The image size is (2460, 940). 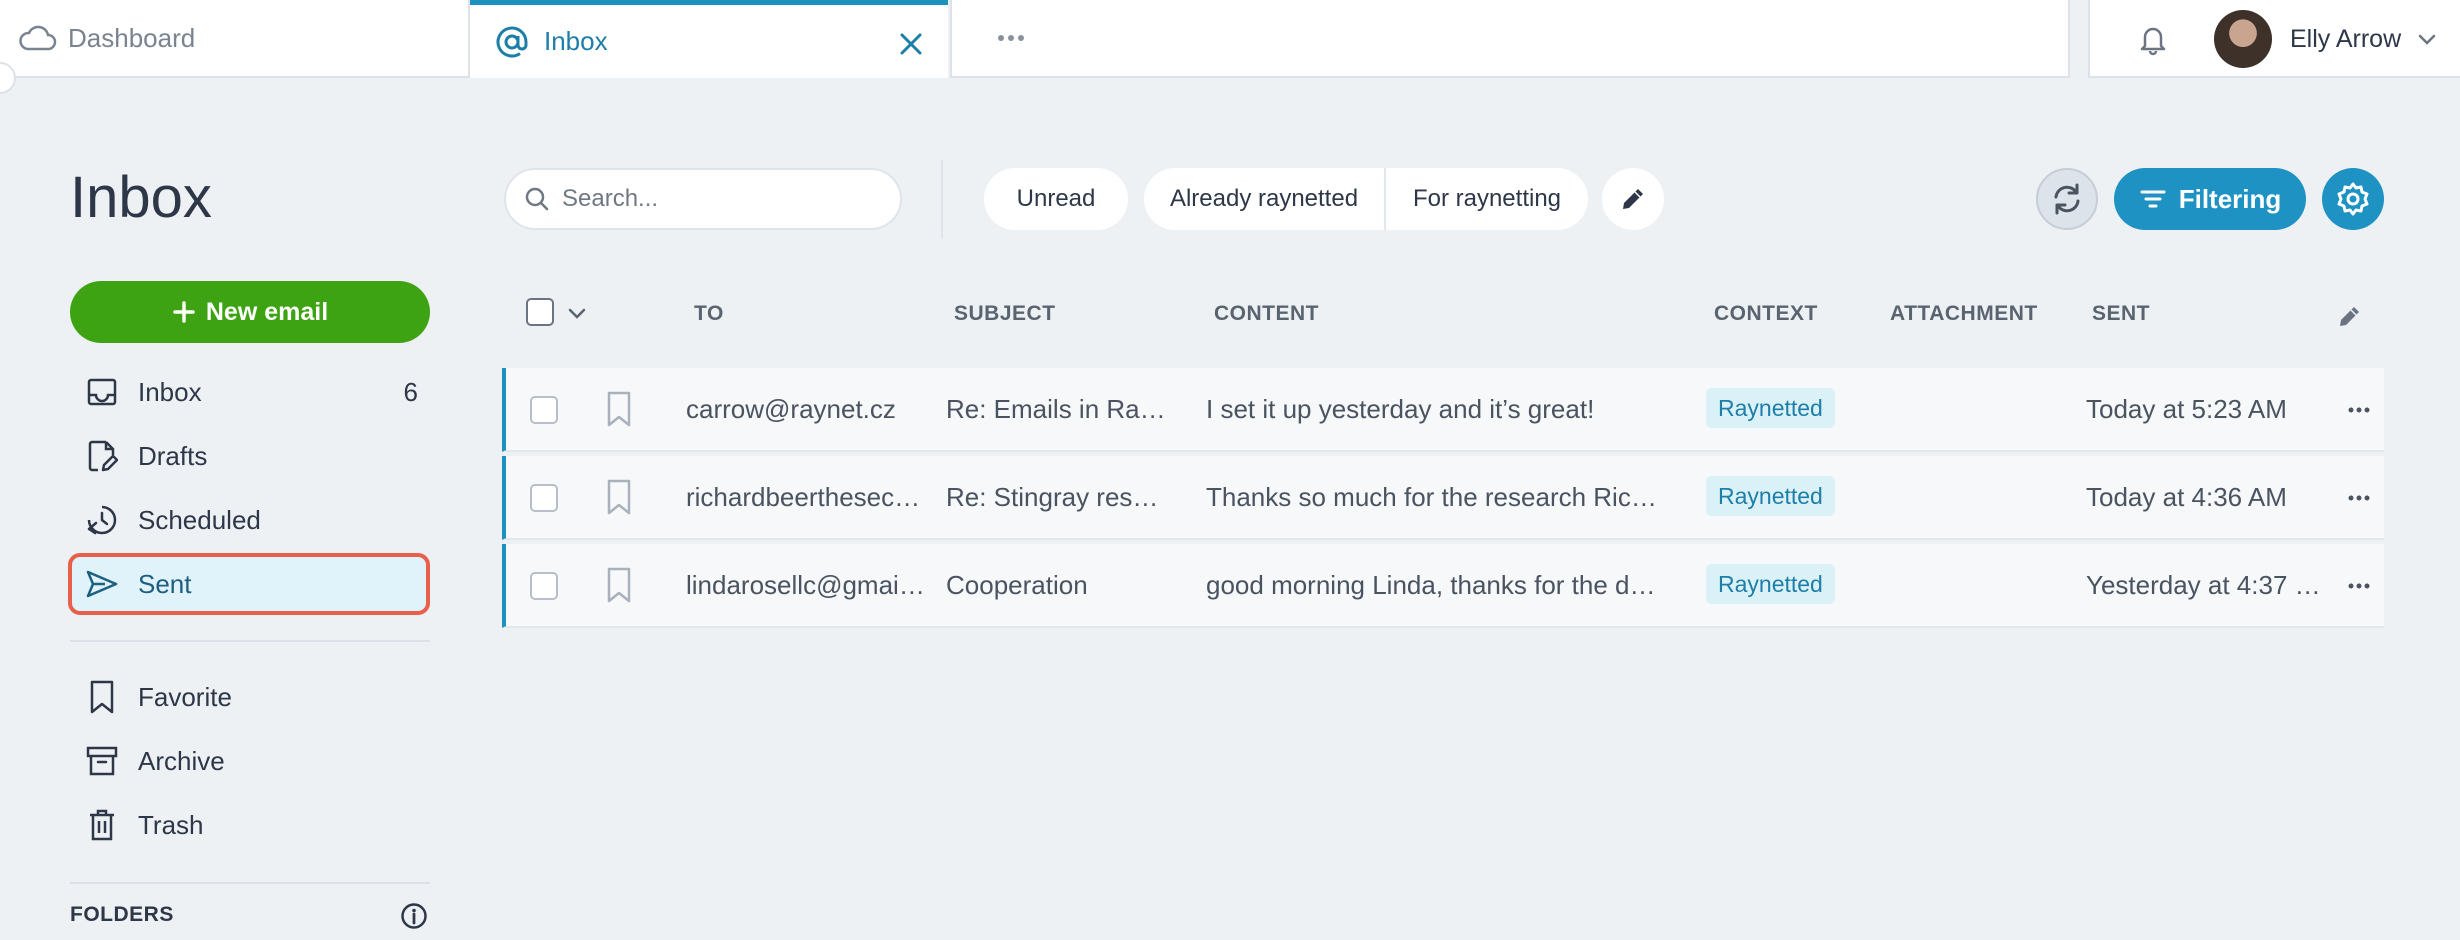 What do you see at coordinates (540, 312) in the screenshot?
I see `select-all-checkbox` at bounding box center [540, 312].